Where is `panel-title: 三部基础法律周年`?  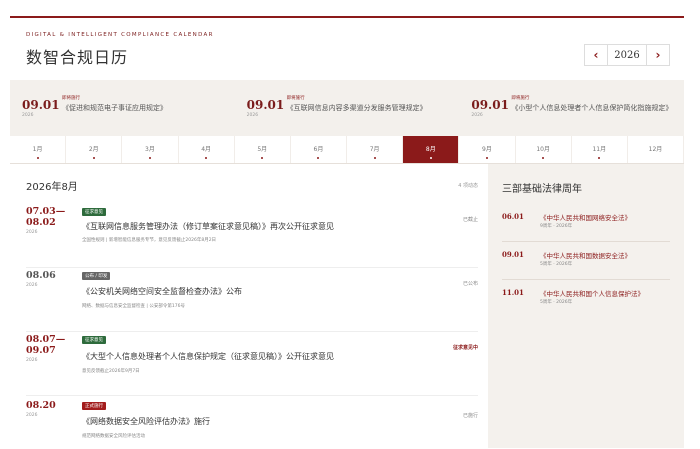 panel-title: 三部基础法律周年 is located at coordinates (542, 189).